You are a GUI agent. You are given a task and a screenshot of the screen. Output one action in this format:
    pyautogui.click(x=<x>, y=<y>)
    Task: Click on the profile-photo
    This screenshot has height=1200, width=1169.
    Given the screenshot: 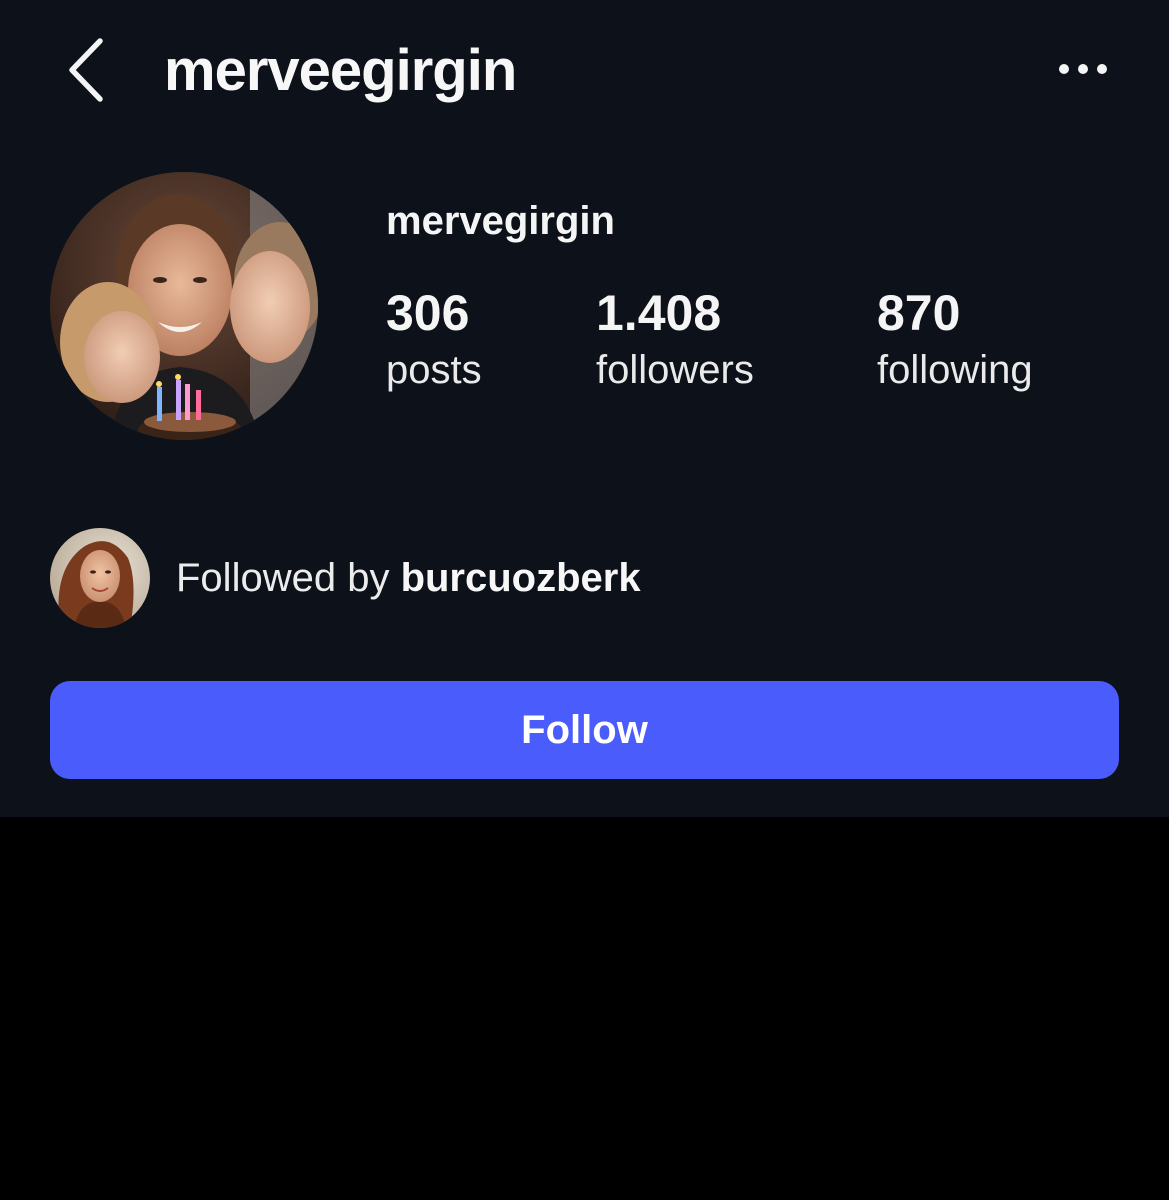 What is the action you would take?
    pyautogui.click(x=184, y=306)
    